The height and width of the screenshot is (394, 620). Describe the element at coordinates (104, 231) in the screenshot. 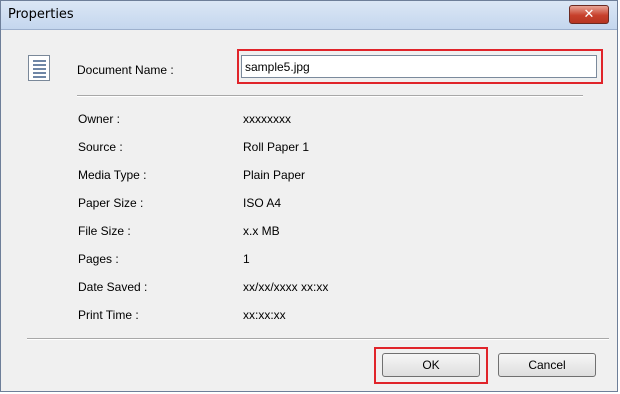

I see `file-size-label: File Size :` at that location.